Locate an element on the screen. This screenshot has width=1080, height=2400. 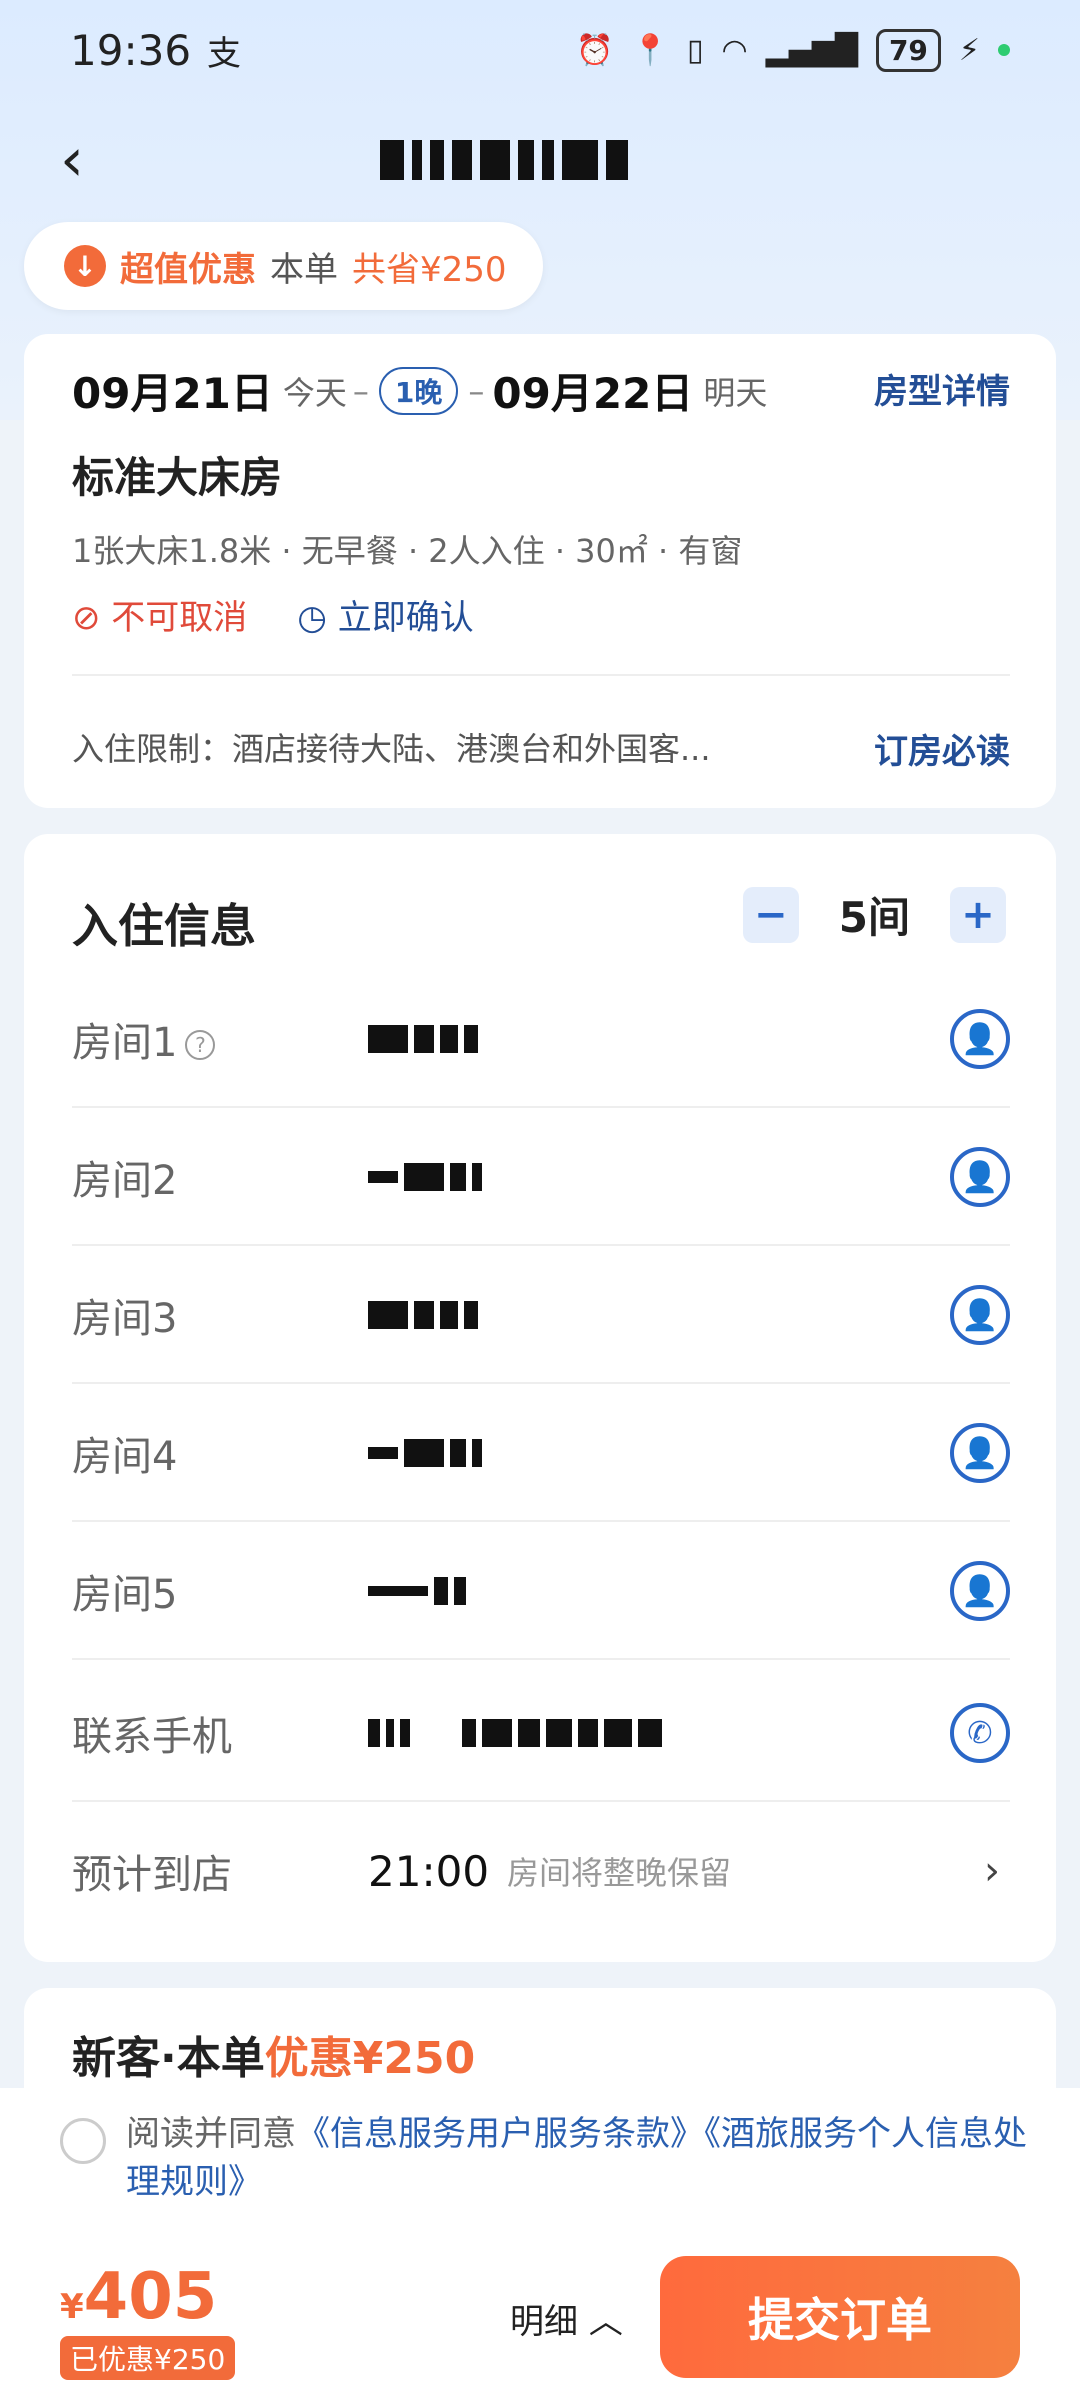
room-label: 房间1? is located at coordinates (220, 1039).